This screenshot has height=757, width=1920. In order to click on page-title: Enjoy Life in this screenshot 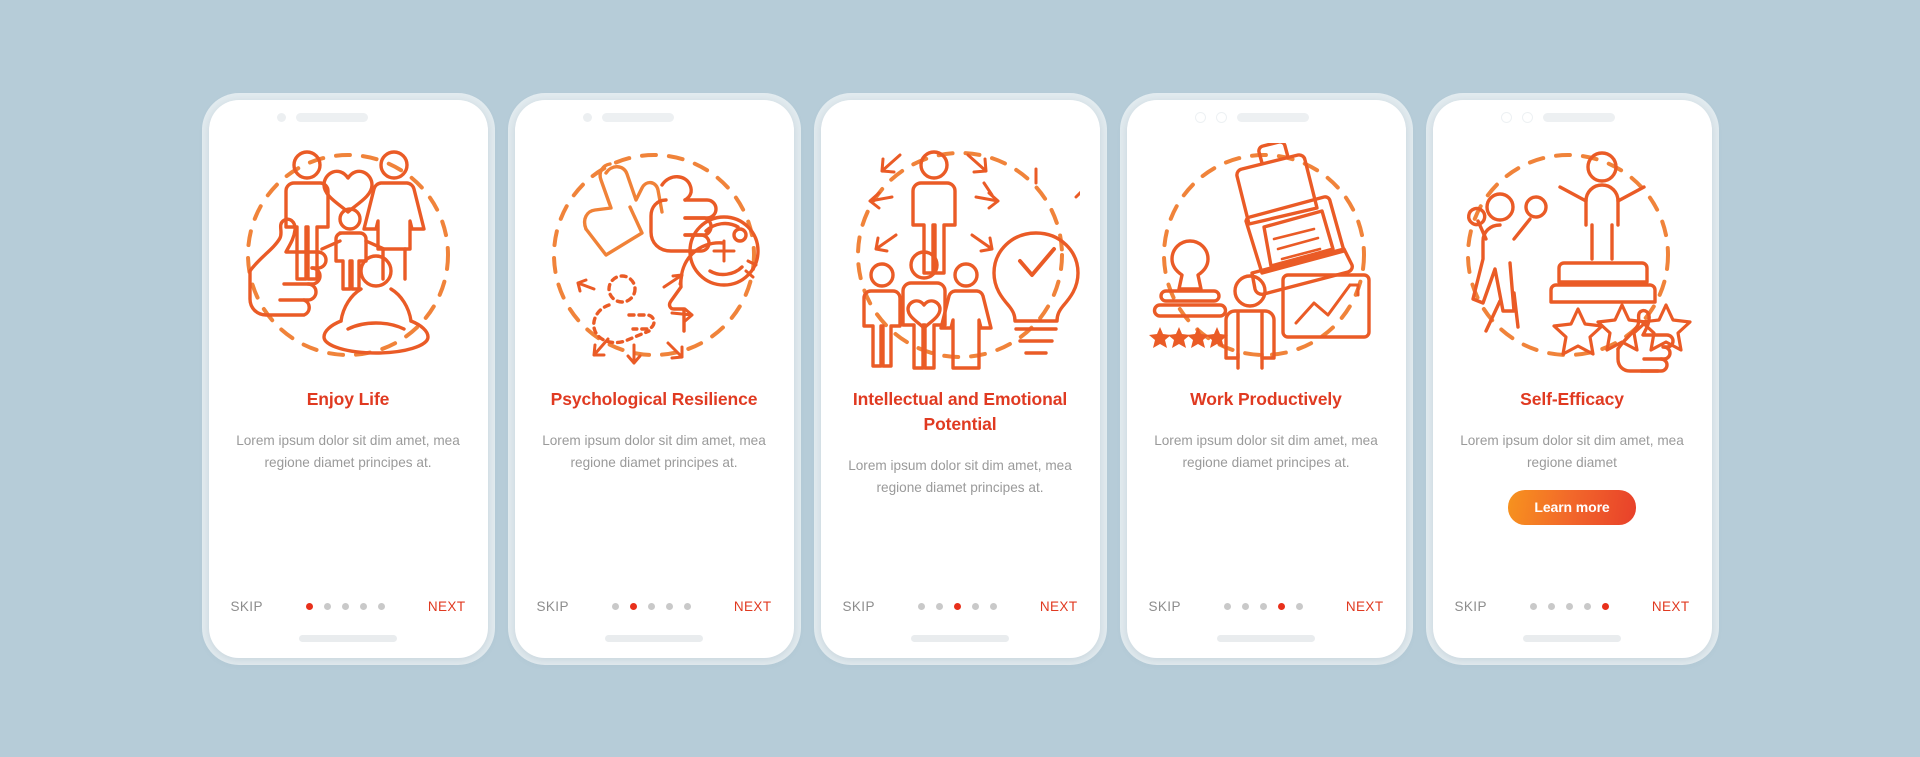, I will do `click(348, 398)`.